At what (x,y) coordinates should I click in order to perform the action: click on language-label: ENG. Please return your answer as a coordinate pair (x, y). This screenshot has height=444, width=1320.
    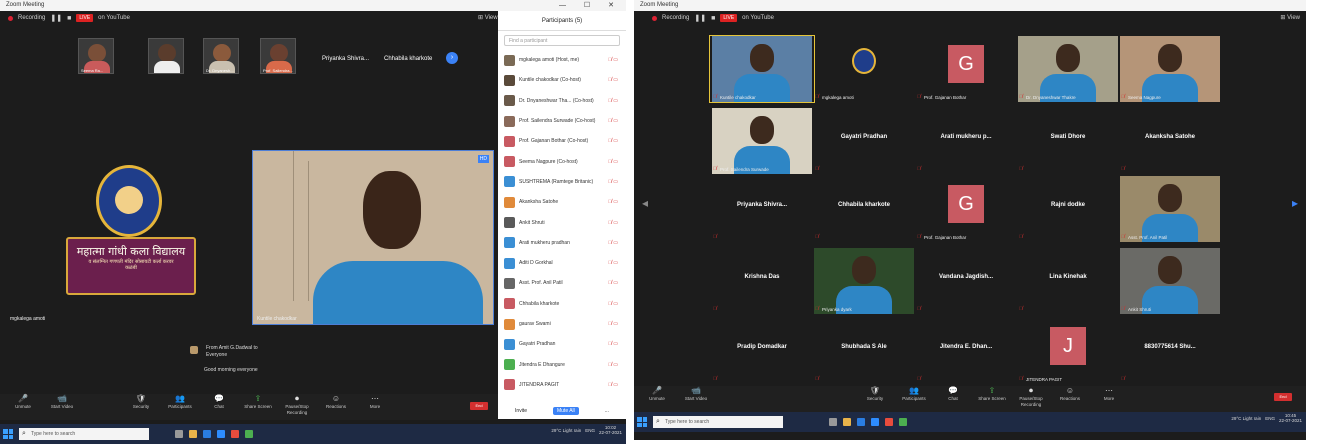
    Looking at the image, I should click on (1270, 418).